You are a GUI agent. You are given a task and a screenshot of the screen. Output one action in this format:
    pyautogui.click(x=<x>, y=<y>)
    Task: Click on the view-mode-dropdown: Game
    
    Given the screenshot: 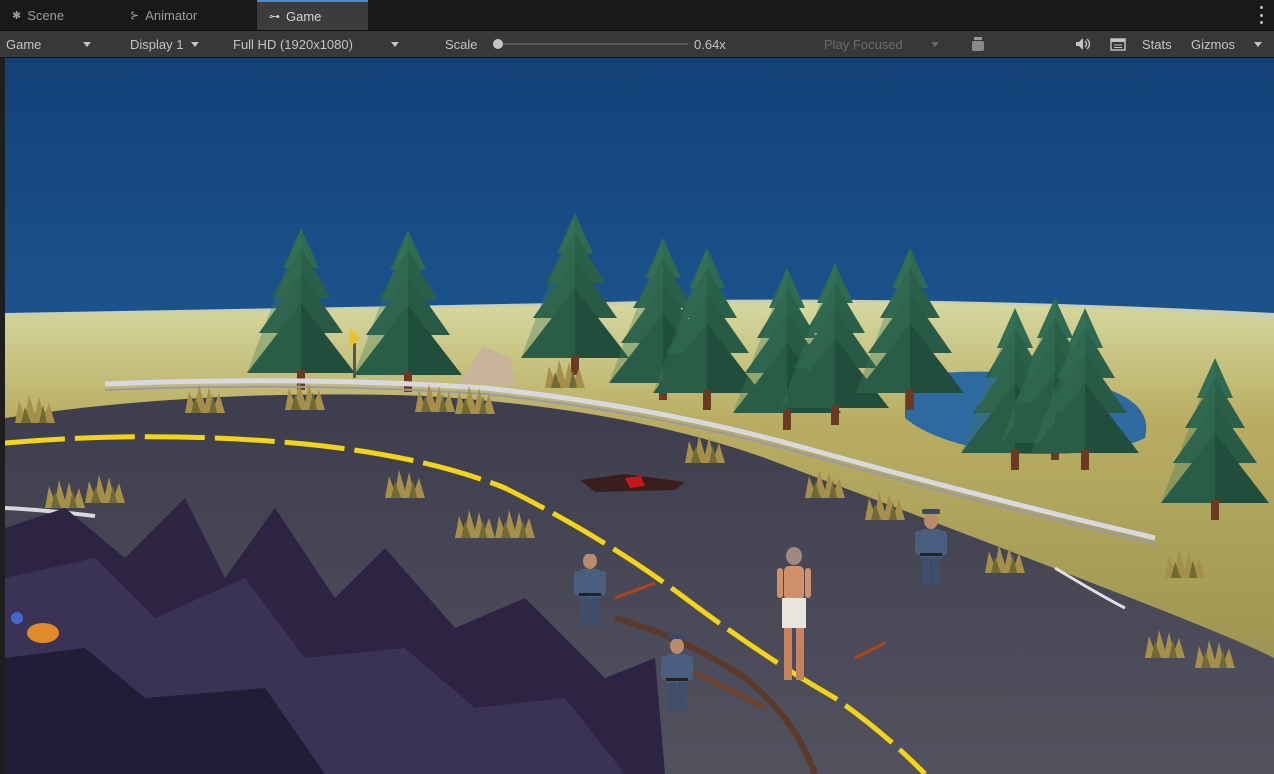 What is the action you would take?
    pyautogui.click(x=49, y=44)
    